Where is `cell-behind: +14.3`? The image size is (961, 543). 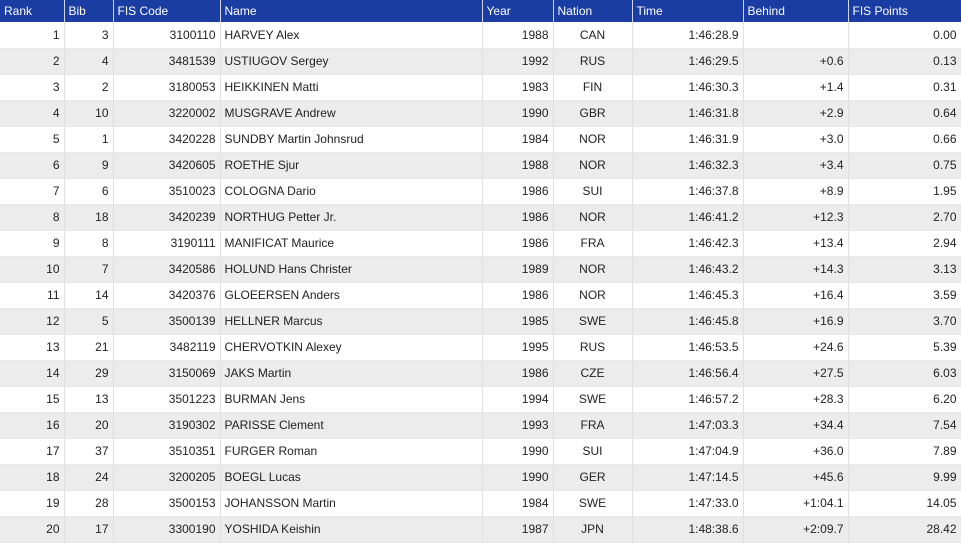 cell-behind: +14.3 is located at coordinates (796, 269).